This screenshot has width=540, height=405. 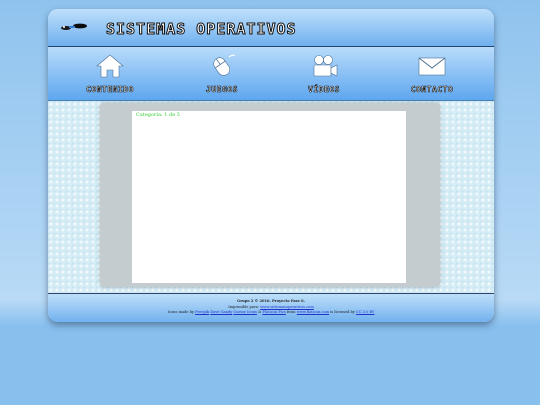 I want to click on nav-item-contacto: Contacto, so click(x=432, y=75).